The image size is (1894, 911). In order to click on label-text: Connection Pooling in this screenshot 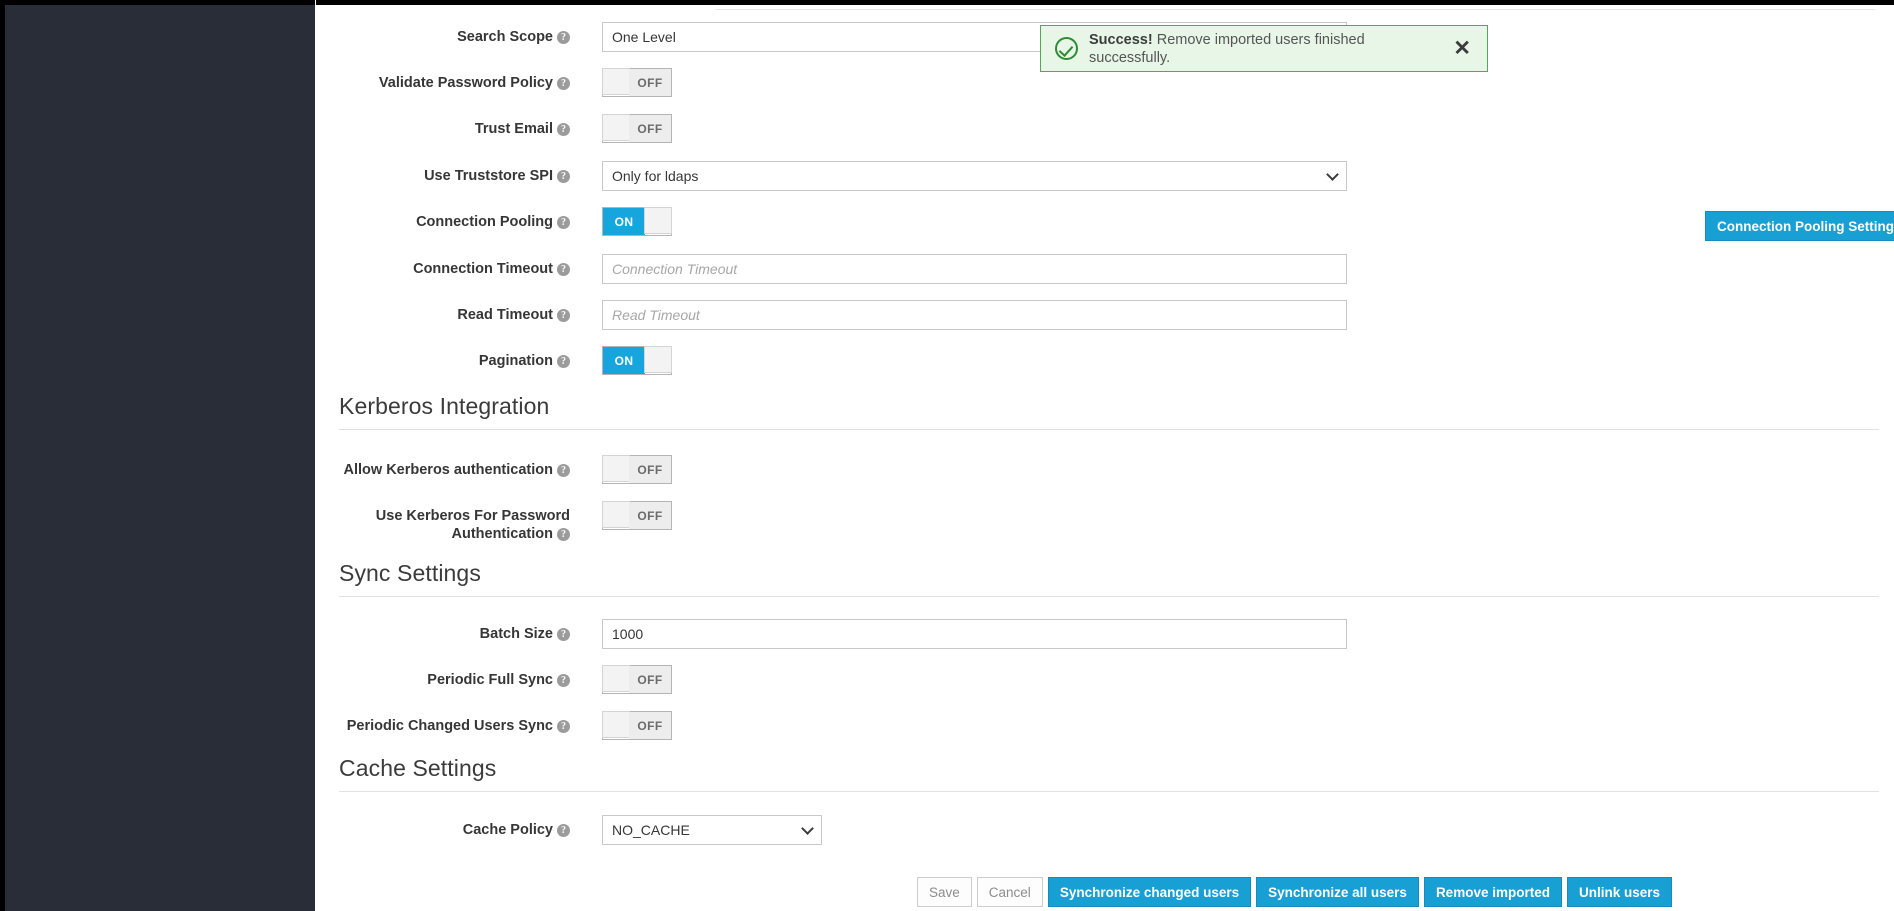, I will do `click(484, 222)`.